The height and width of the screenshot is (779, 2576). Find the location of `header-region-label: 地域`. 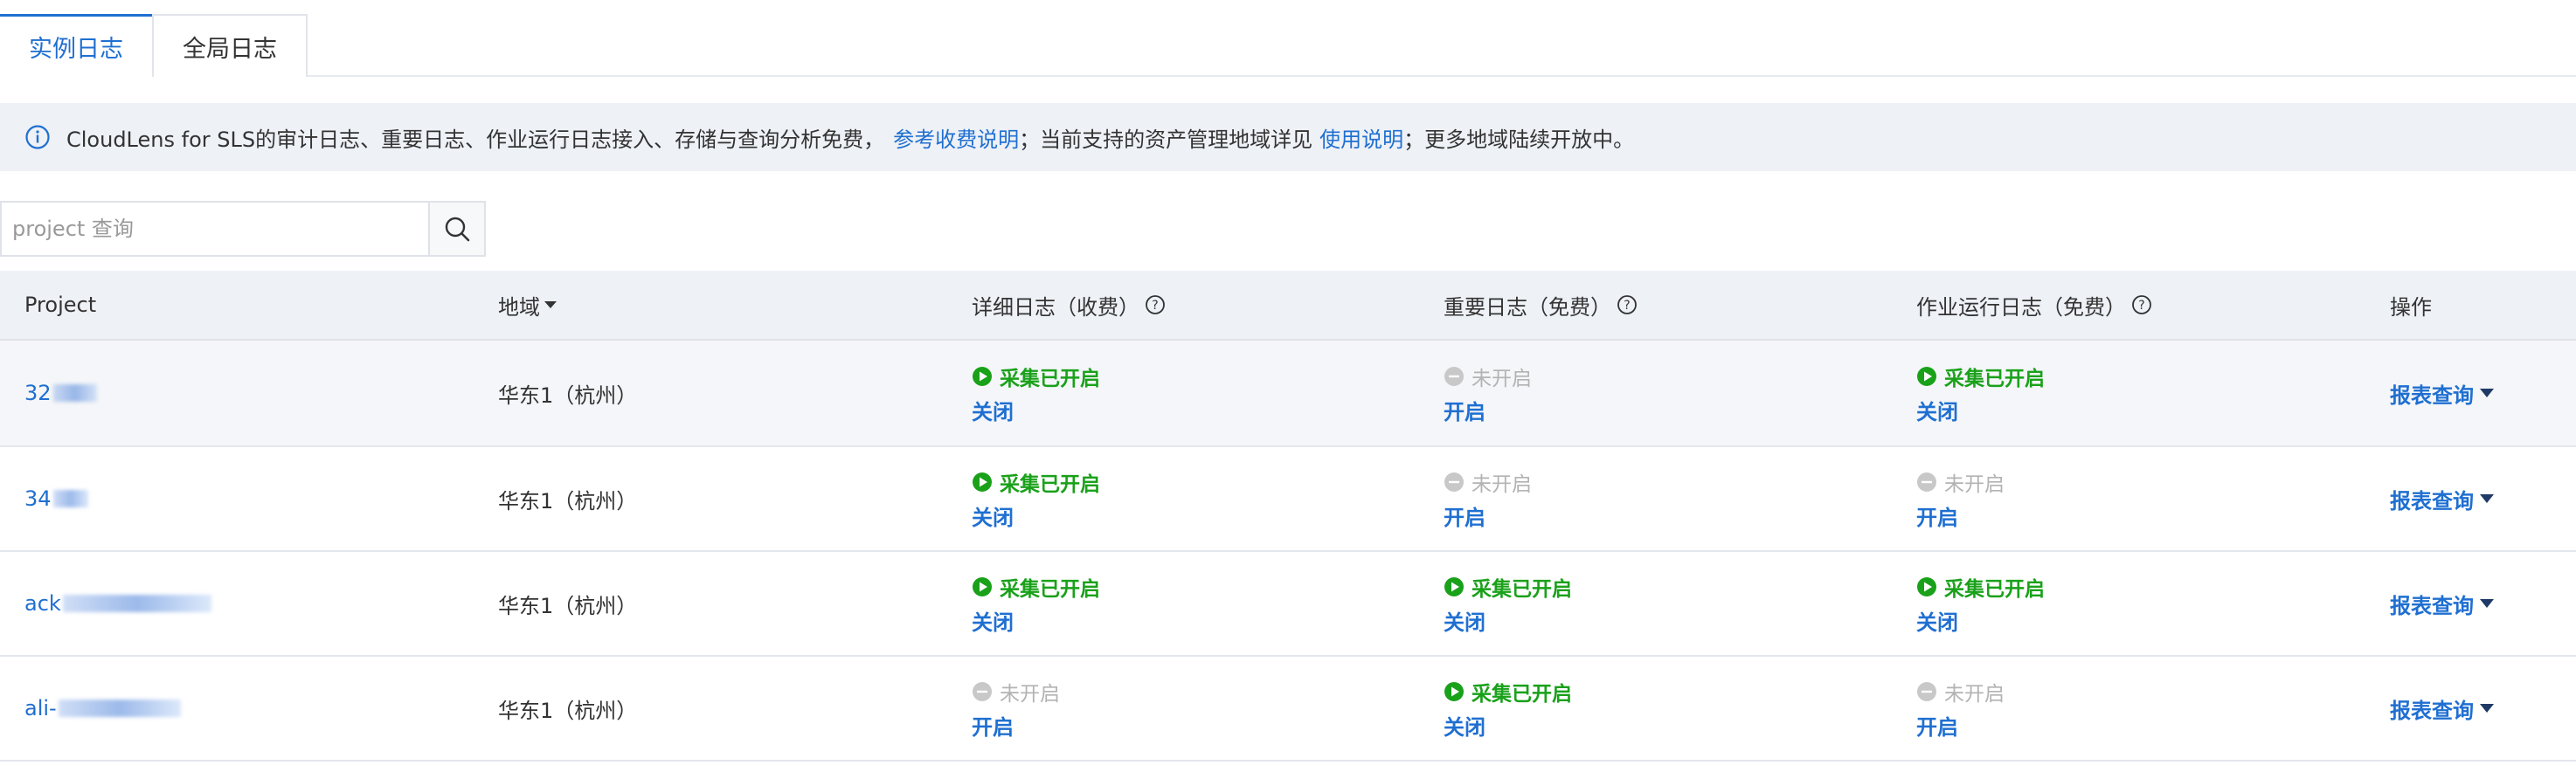

header-region-label: 地域 is located at coordinates (519, 307).